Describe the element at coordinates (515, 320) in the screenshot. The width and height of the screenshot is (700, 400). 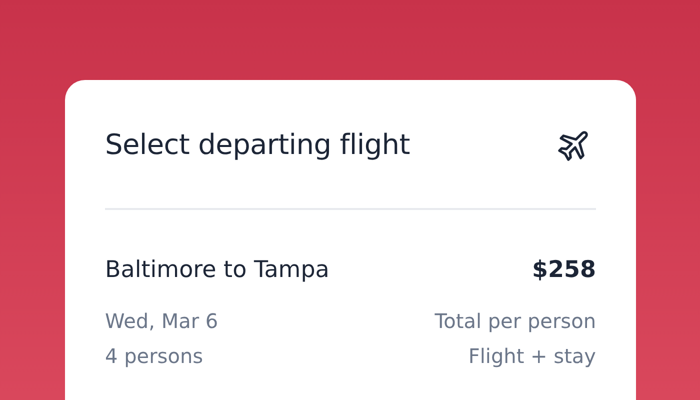
I see `price-note: Total per person` at that location.